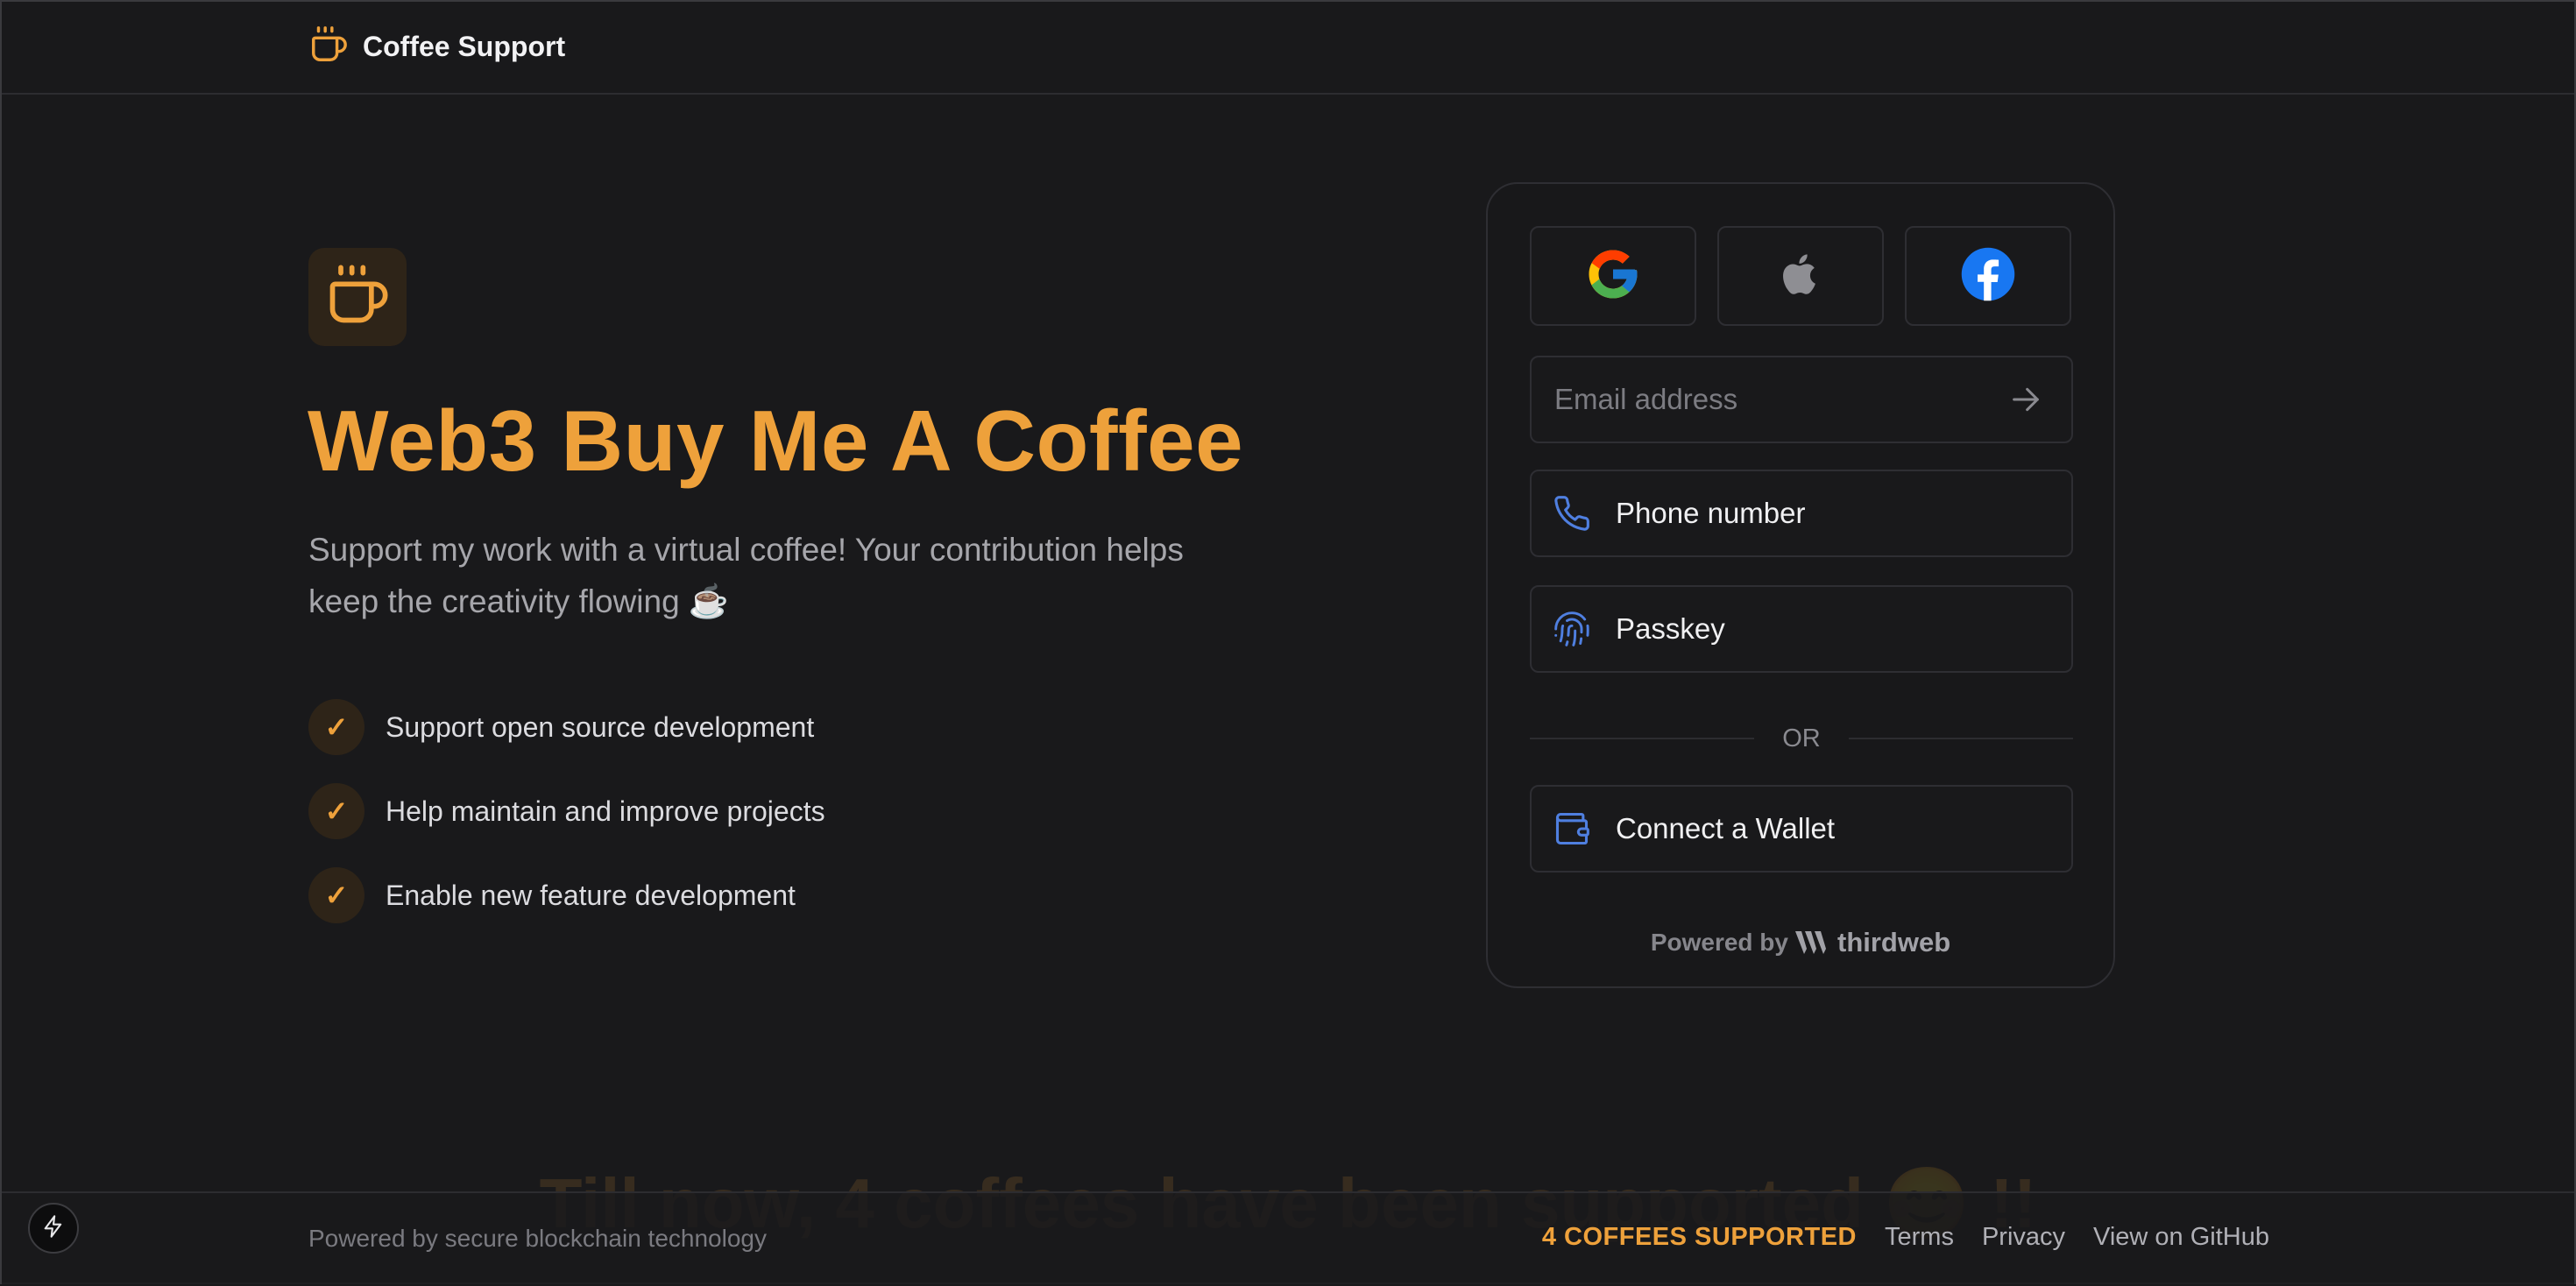  I want to click on list-item: ✓ Support open source development, so click(566, 727).